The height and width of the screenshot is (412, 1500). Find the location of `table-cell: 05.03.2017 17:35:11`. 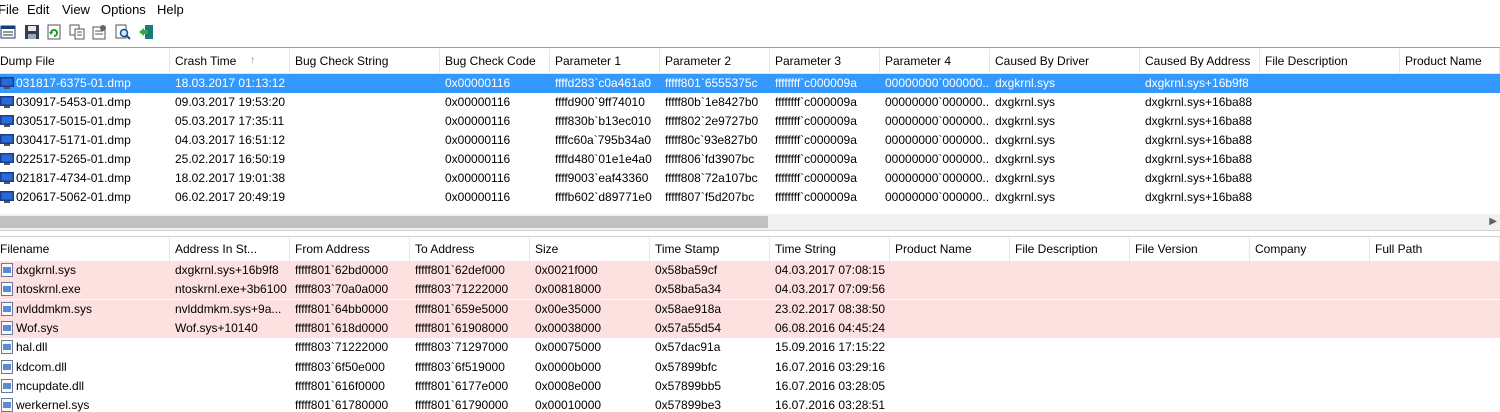

table-cell: 05.03.2017 17:35:11 is located at coordinates (230, 121).